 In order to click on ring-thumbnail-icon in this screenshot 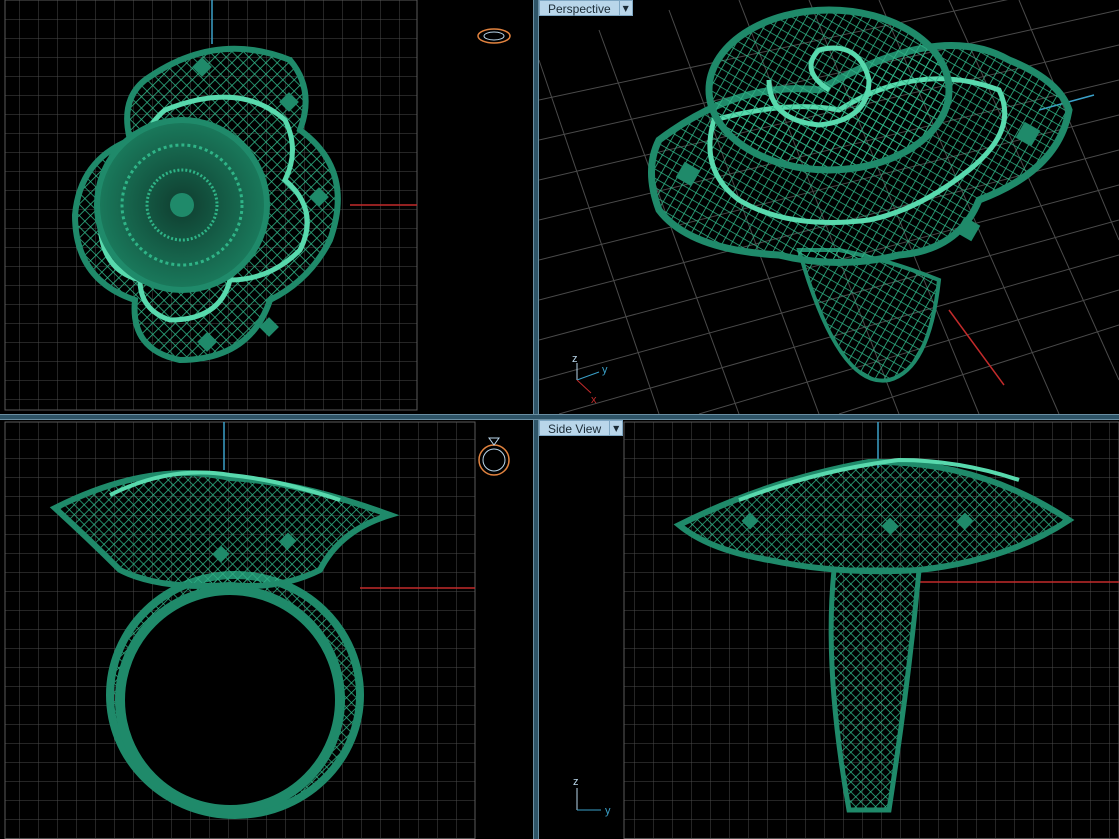, I will do `click(494, 36)`.